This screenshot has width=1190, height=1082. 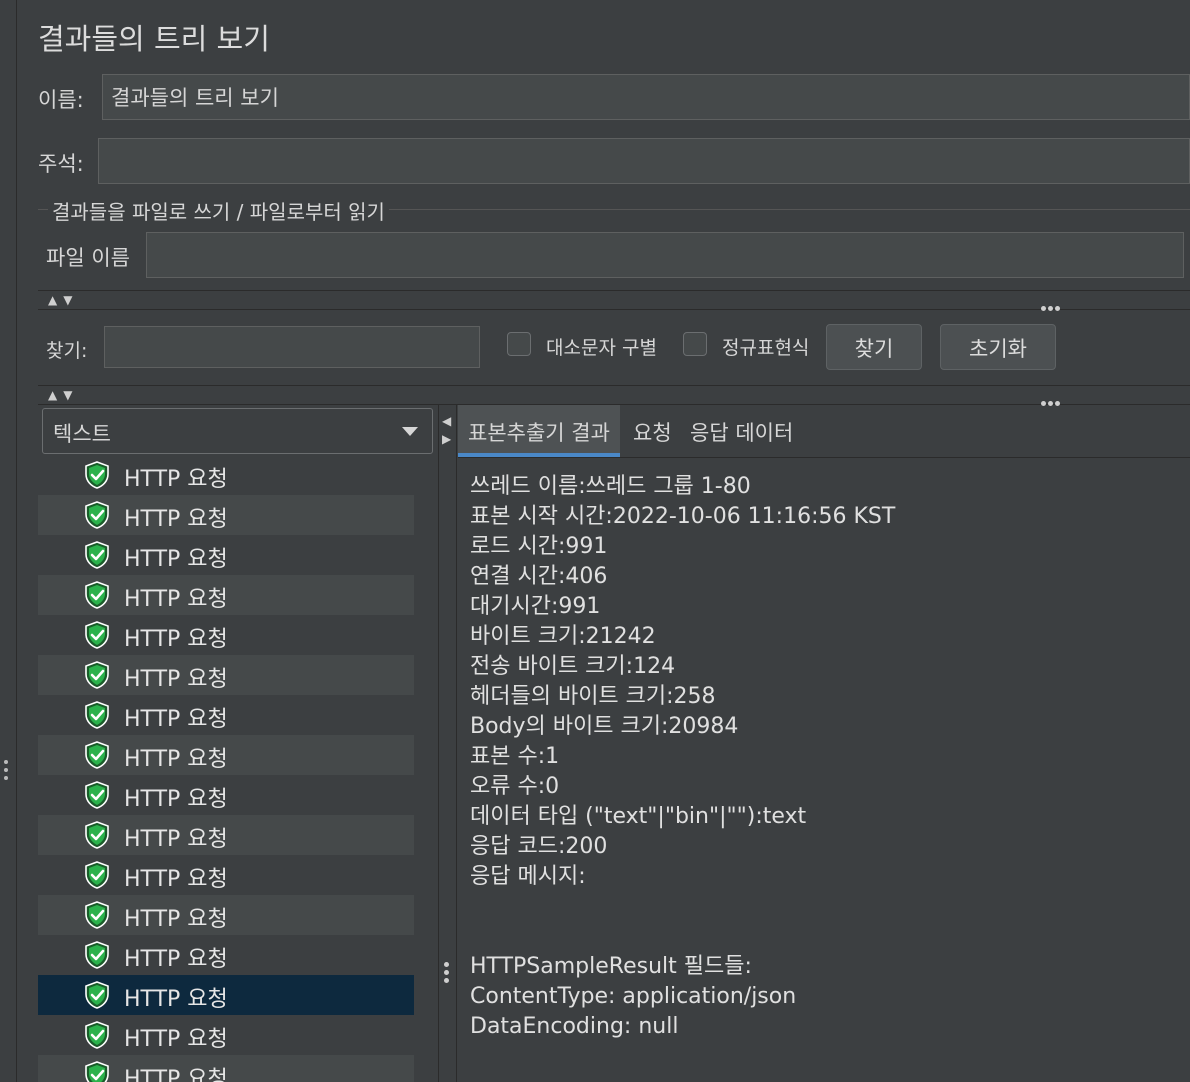 What do you see at coordinates (683, 516) in the screenshot?
I see `result-line: 표본 시작 시간:2022-10-06 11:16:56 KST` at bounding box center [683, 516].